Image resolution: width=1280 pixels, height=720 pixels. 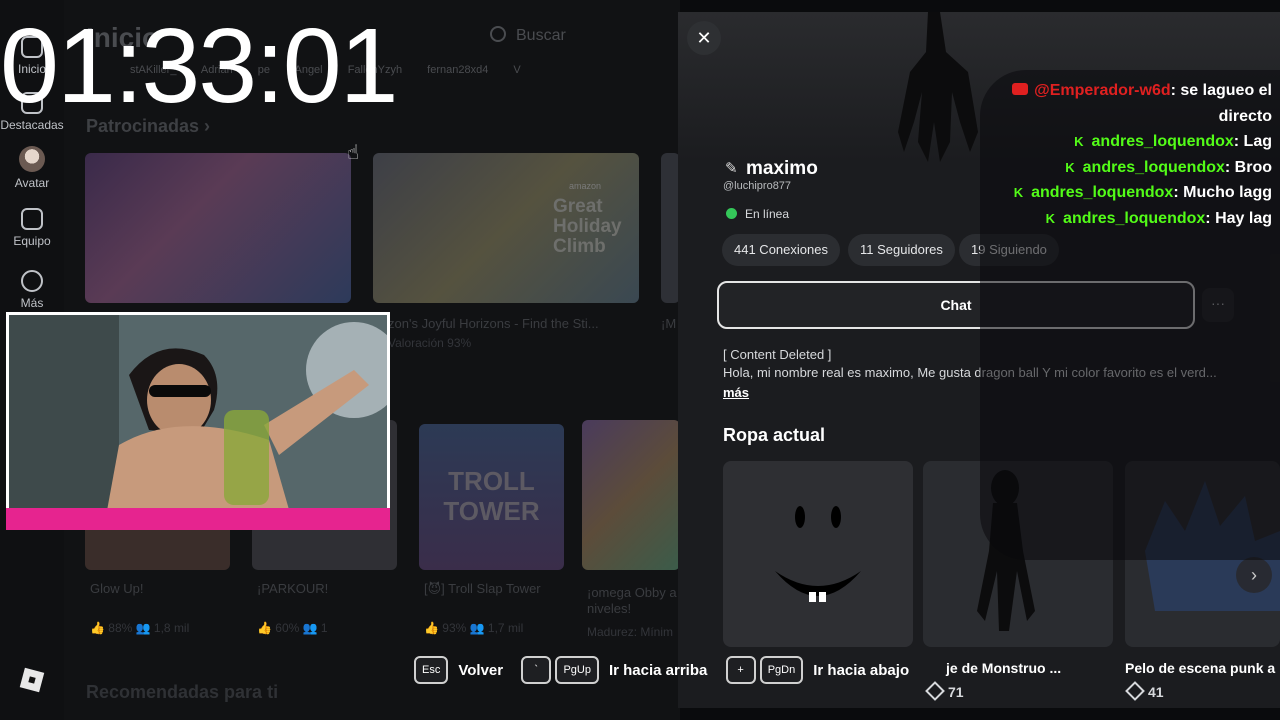 I want to click on sidebar-item-team: Equipo, so click(x=32, y=228).